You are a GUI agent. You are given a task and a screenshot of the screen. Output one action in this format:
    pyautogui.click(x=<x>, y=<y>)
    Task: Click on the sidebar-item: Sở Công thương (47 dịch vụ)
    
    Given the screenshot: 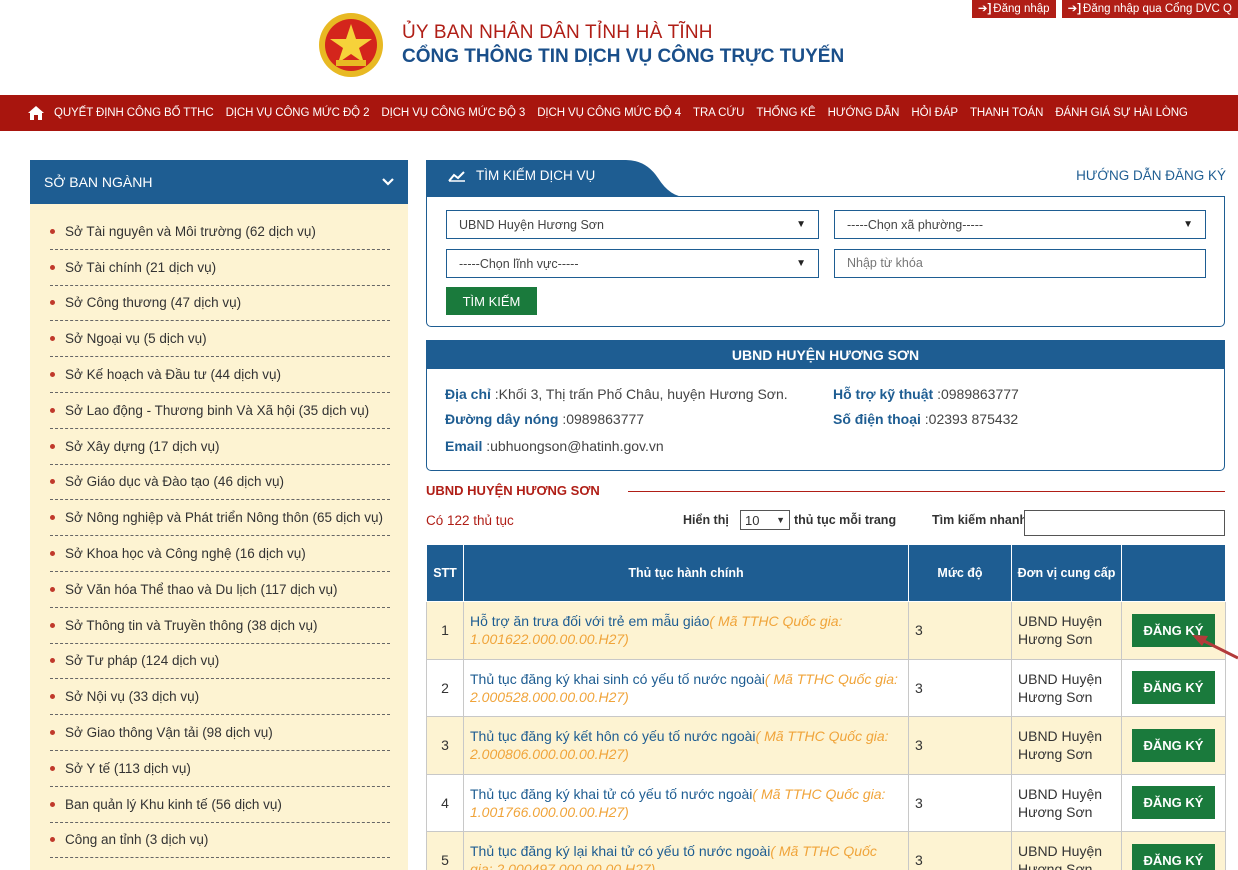 What is the action you would take?
    pyautogui.click(x=220, y=304)
    